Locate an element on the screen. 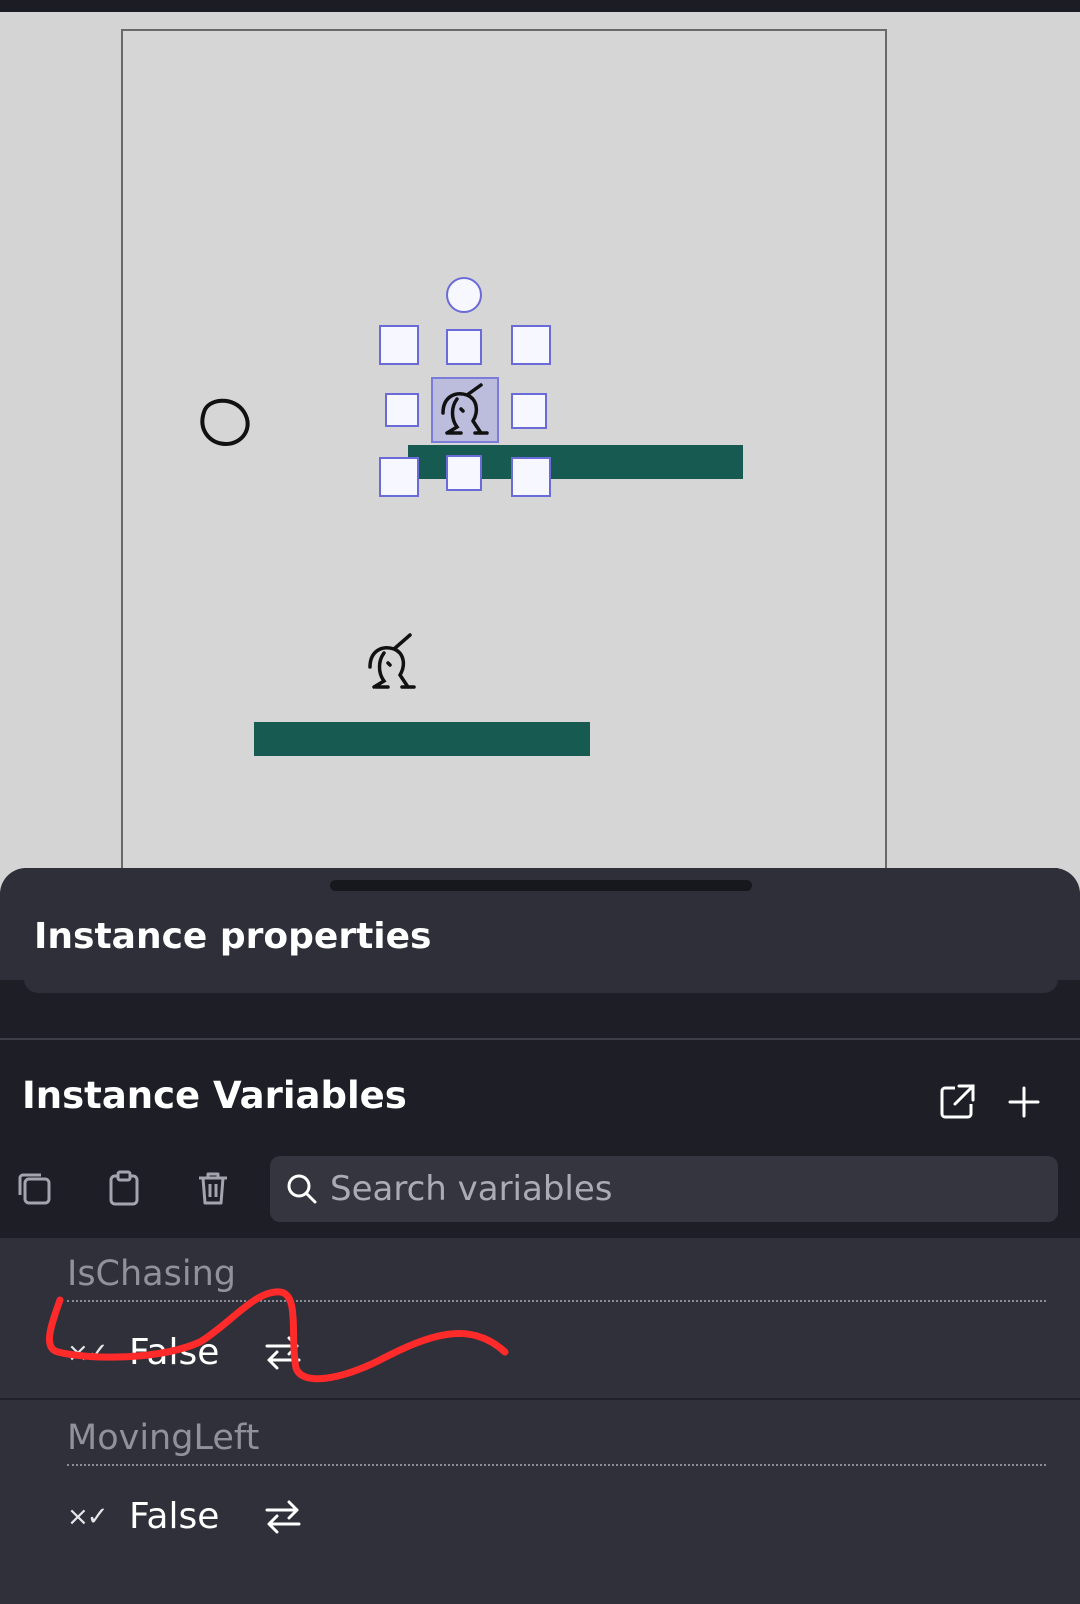  toggle-swap-icon is located at coordinates (283, 1517).